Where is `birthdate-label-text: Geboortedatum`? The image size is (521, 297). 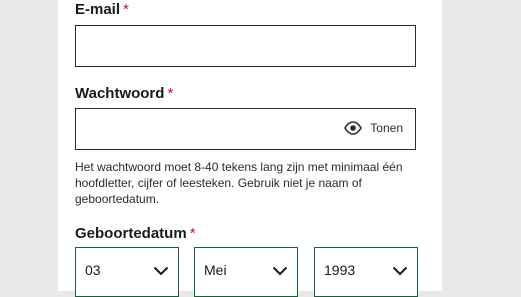 birthdate-label-text: Geboortedatum is located at coordinates (131, 233).